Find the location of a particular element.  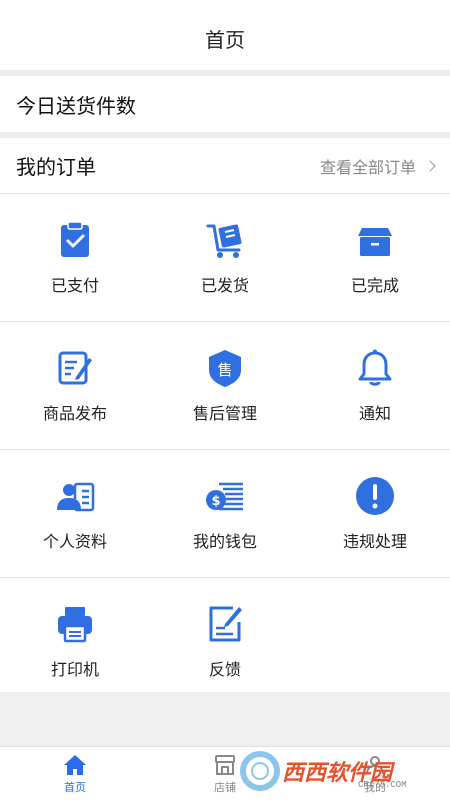

tab-home: 首页 is located at coordinates (75, 773).